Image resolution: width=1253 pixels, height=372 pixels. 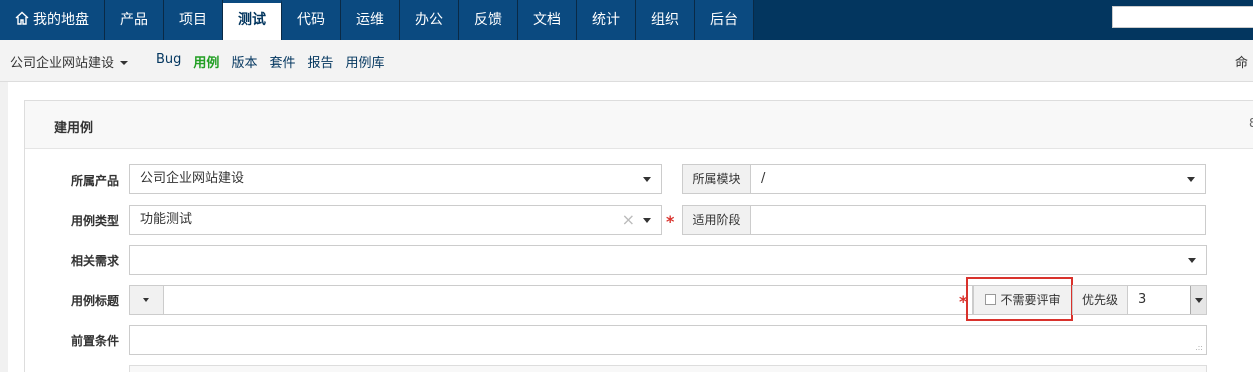 I want to click on nav-admin: 后台, so click(x=724, y=20).